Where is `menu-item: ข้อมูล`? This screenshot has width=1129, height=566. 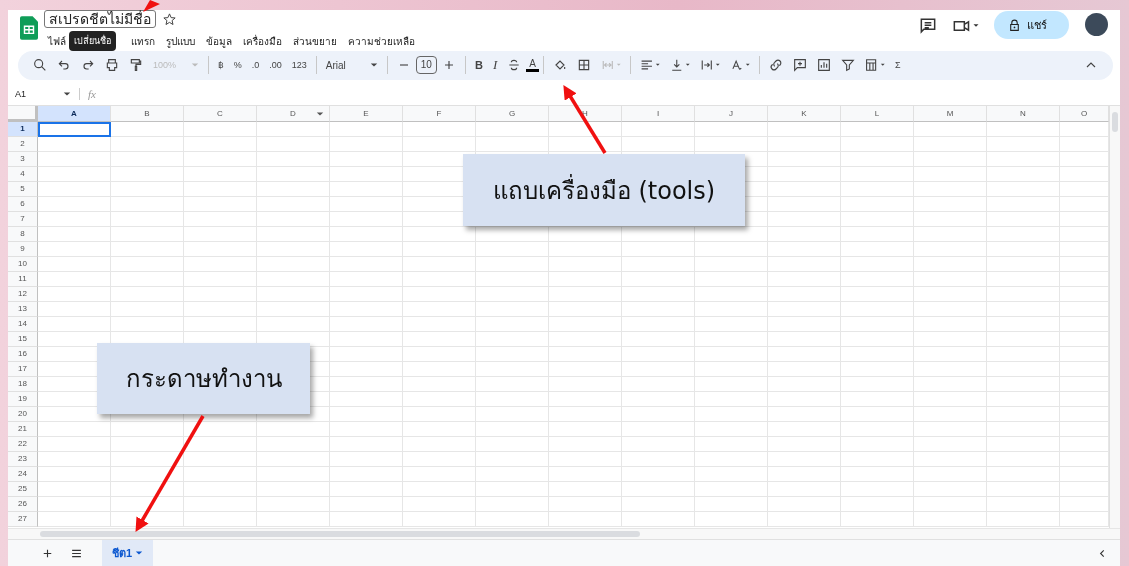 menu-item: ข้อมูล is located at coordinates (219, 41).